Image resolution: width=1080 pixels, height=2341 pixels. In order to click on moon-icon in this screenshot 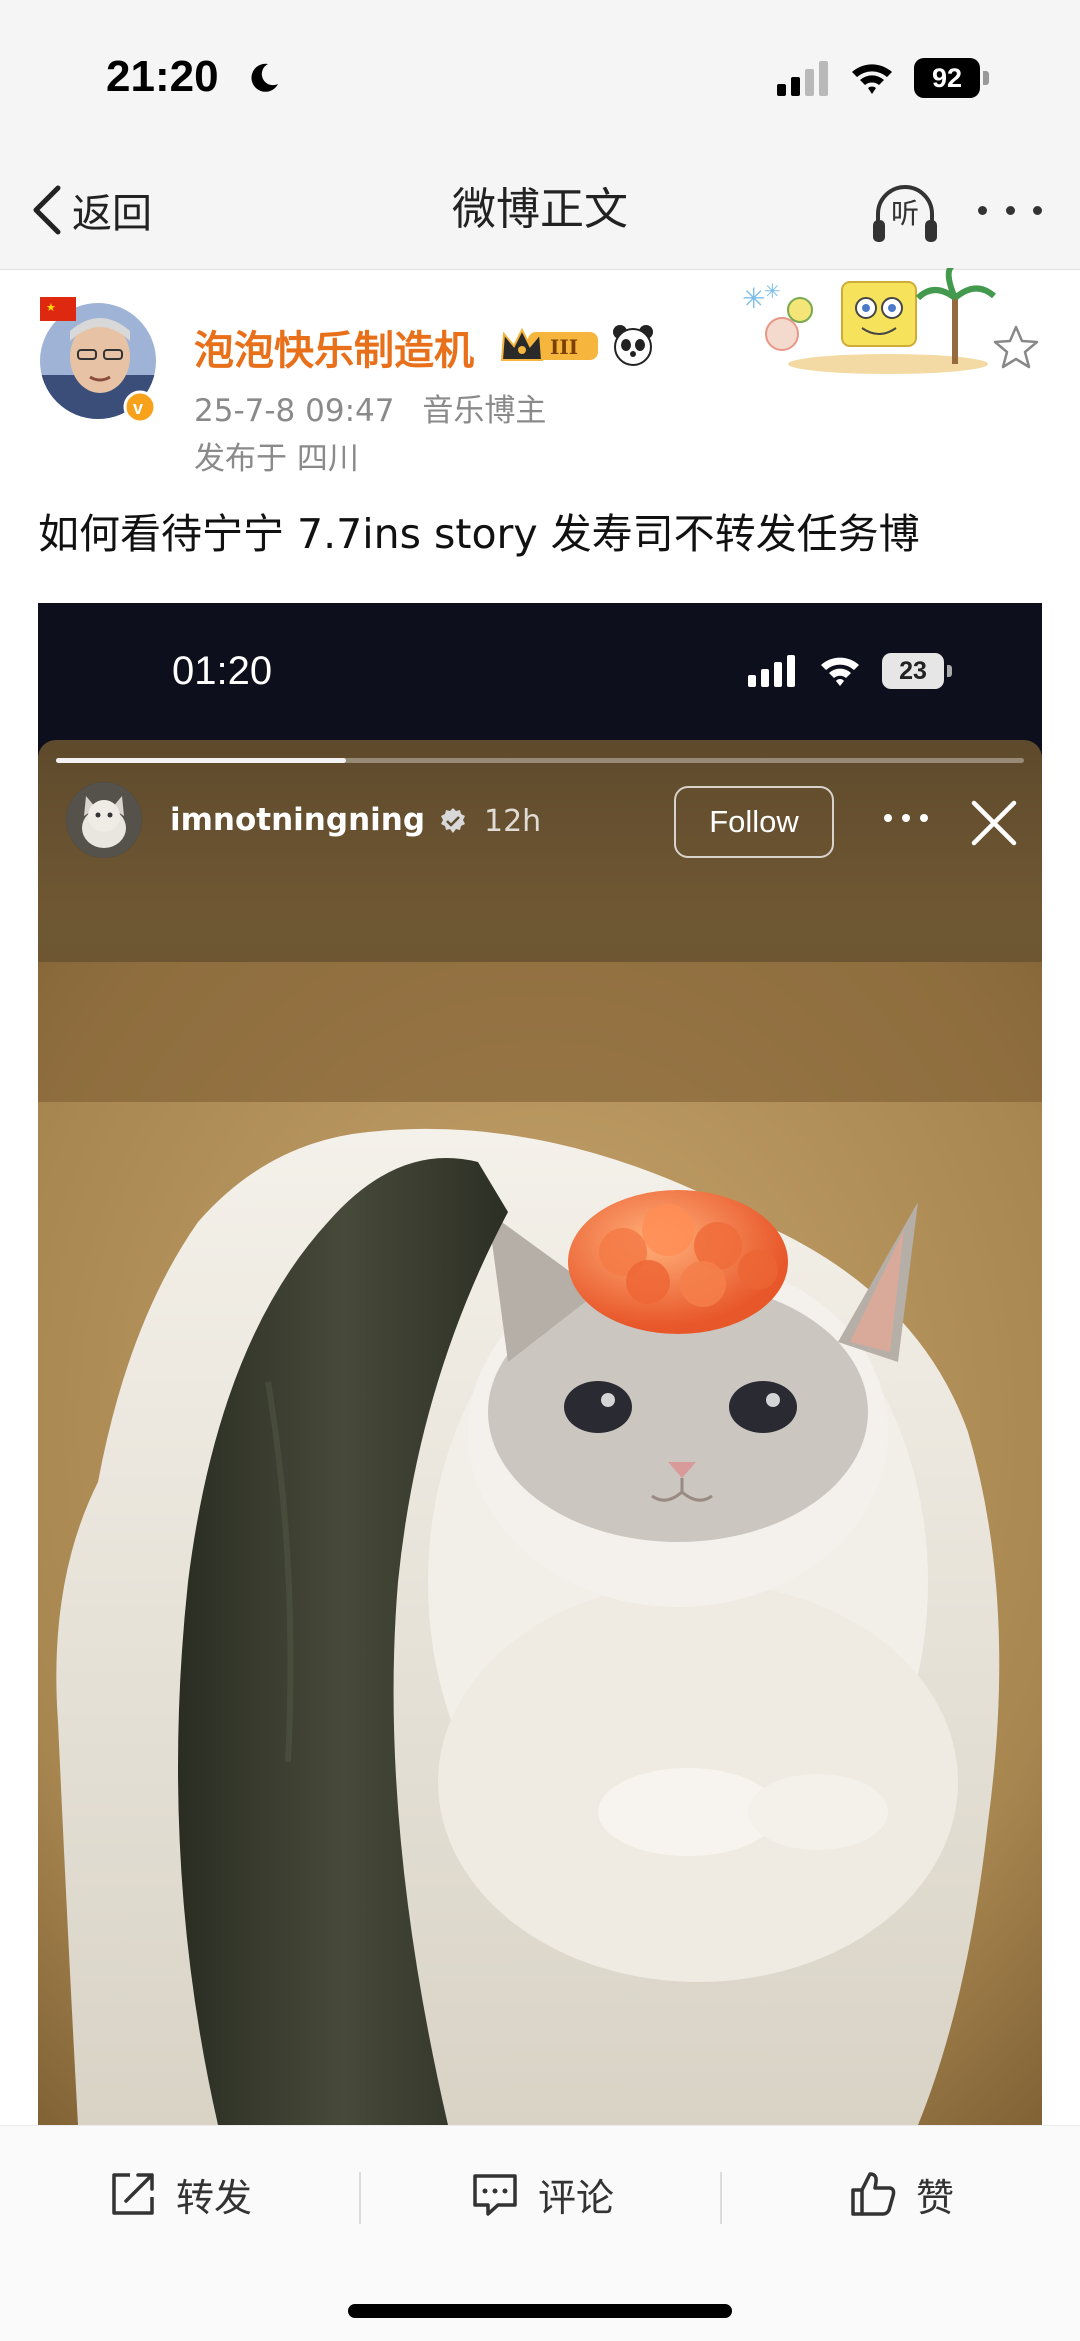, I will do `click(264, 77)`.